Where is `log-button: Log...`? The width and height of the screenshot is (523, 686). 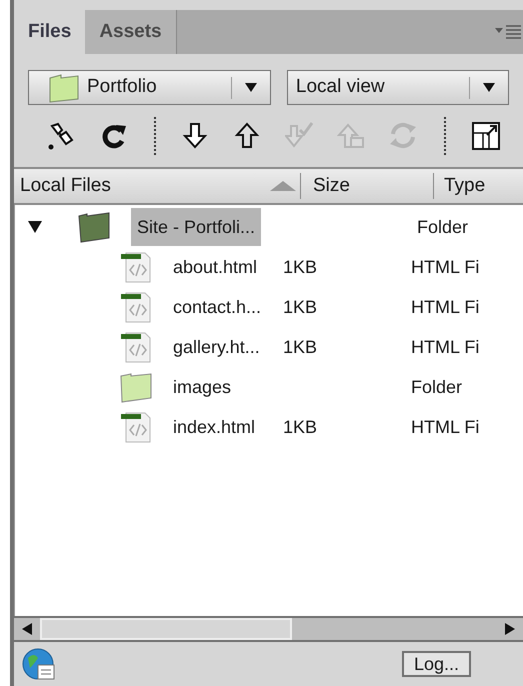
log-button: Log... is located at coordinates (436, 664).